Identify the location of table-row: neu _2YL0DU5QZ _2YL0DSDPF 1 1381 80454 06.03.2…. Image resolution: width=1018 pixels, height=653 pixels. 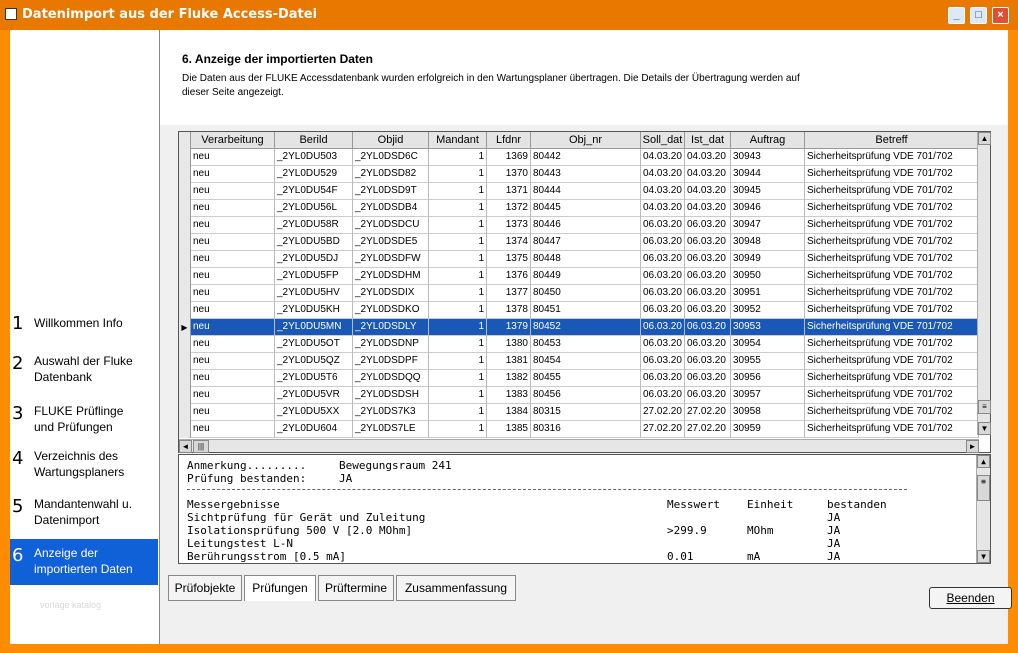
(579, 361).